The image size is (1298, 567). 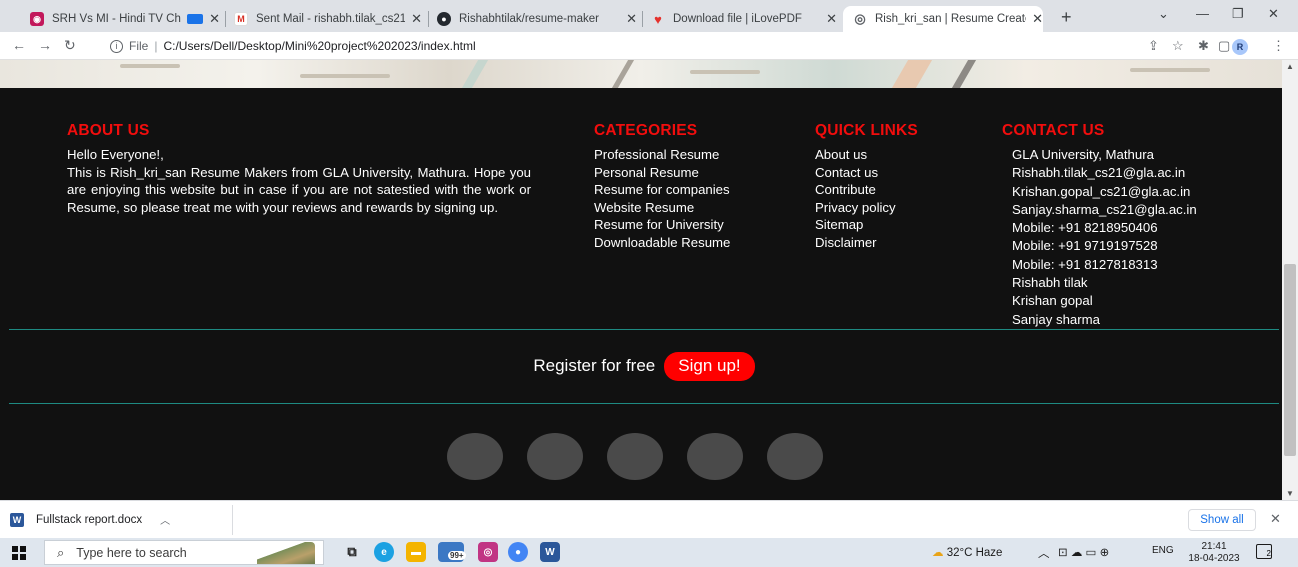 What do you see at coordinates (658, 19) in the screenshot?
I see `heart-icon: ♥` at bounding box center [658, 19].